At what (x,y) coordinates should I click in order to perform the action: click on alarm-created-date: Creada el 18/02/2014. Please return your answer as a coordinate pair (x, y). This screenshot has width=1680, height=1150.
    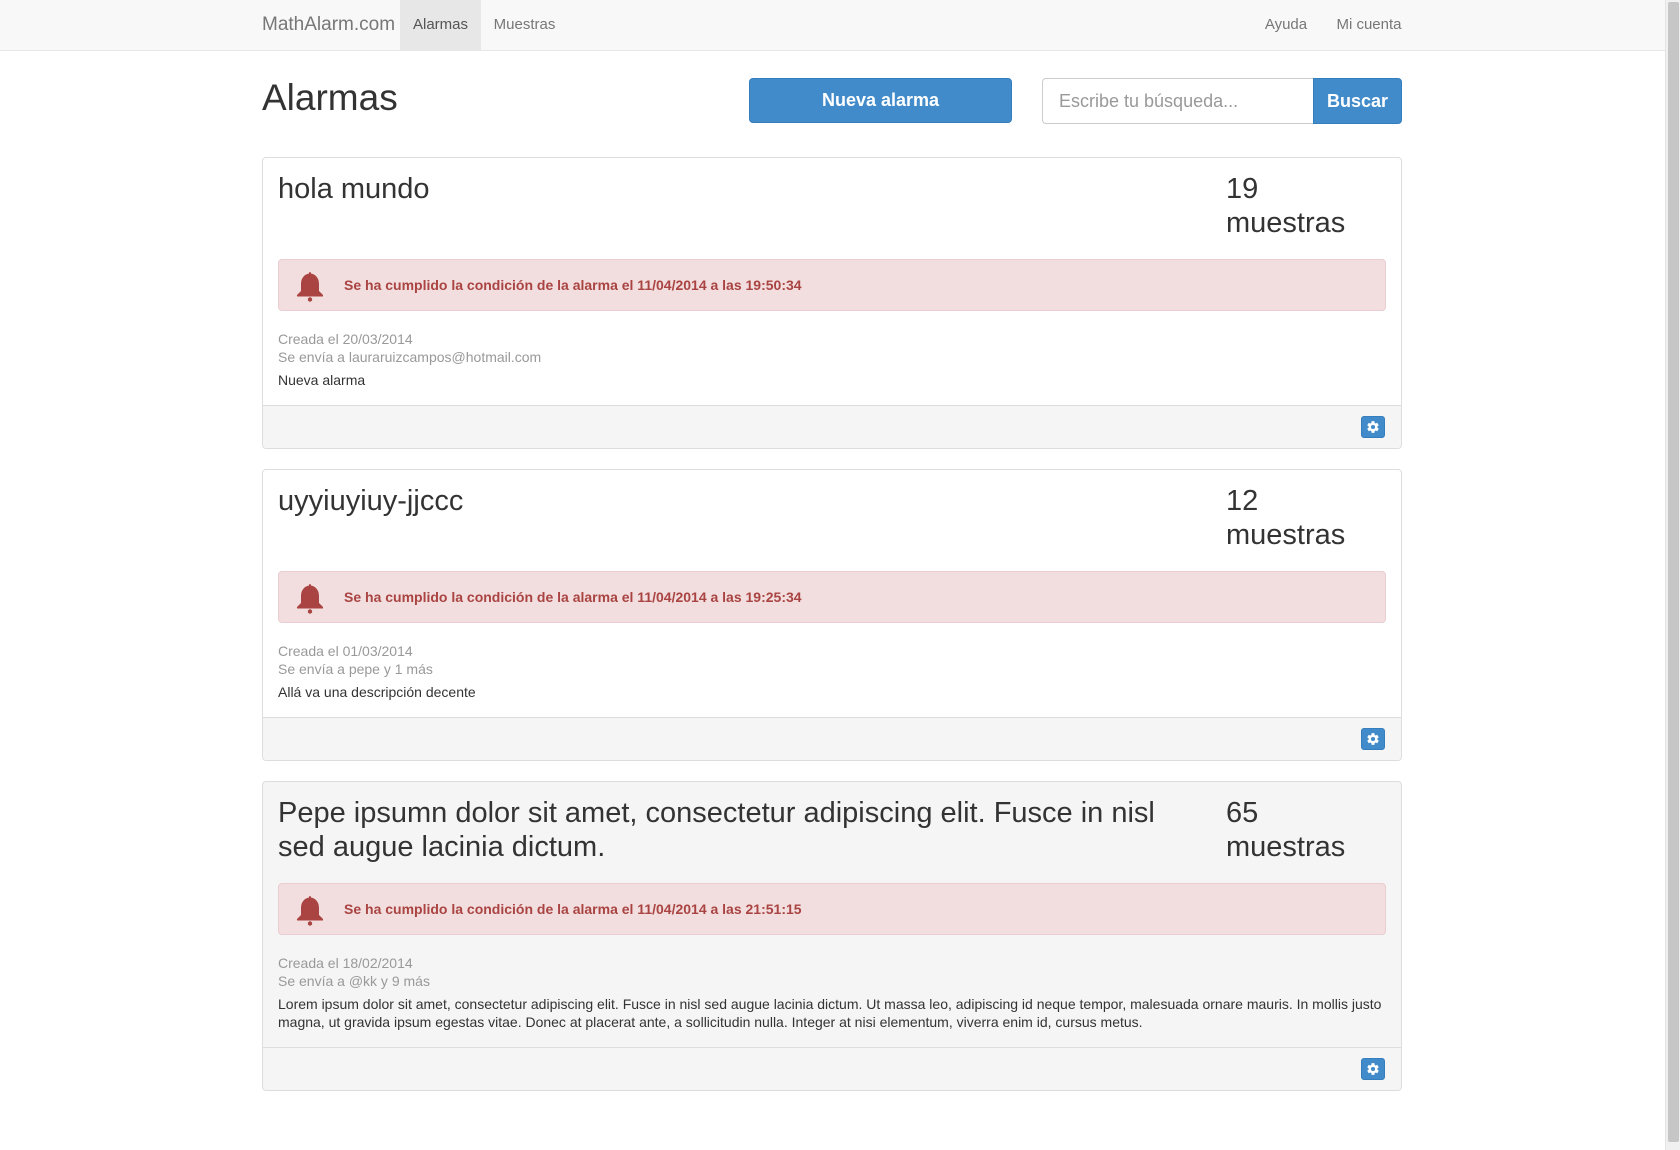
    Looking at the image, I should click on (345, 963).